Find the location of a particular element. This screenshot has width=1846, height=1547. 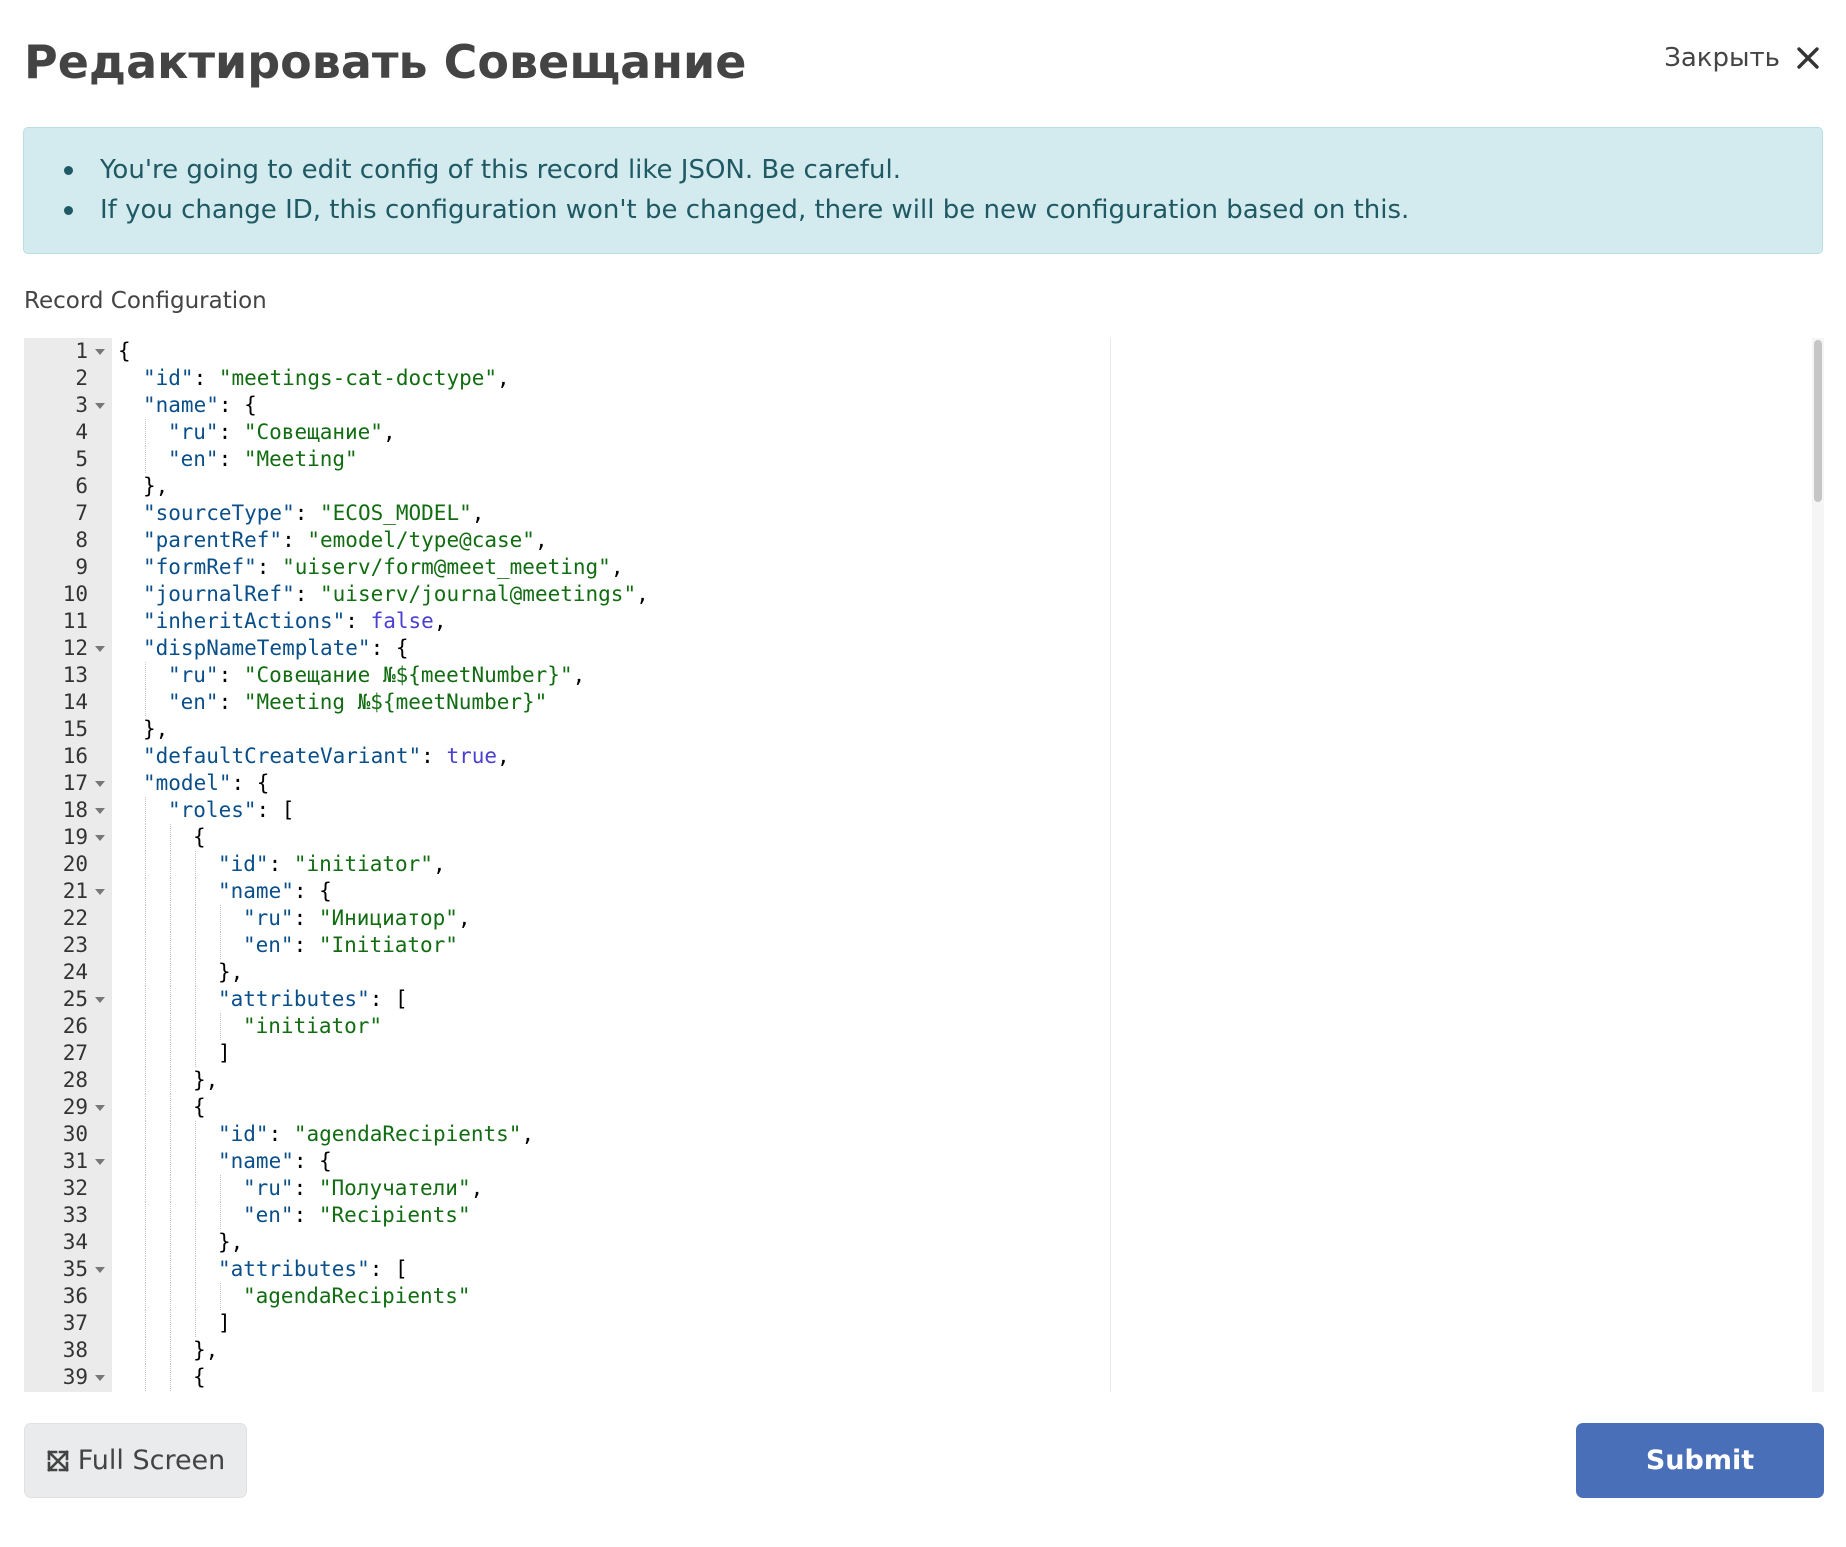

code-line: 23 "en": "Initiator" is located at coordinates (914, 945).